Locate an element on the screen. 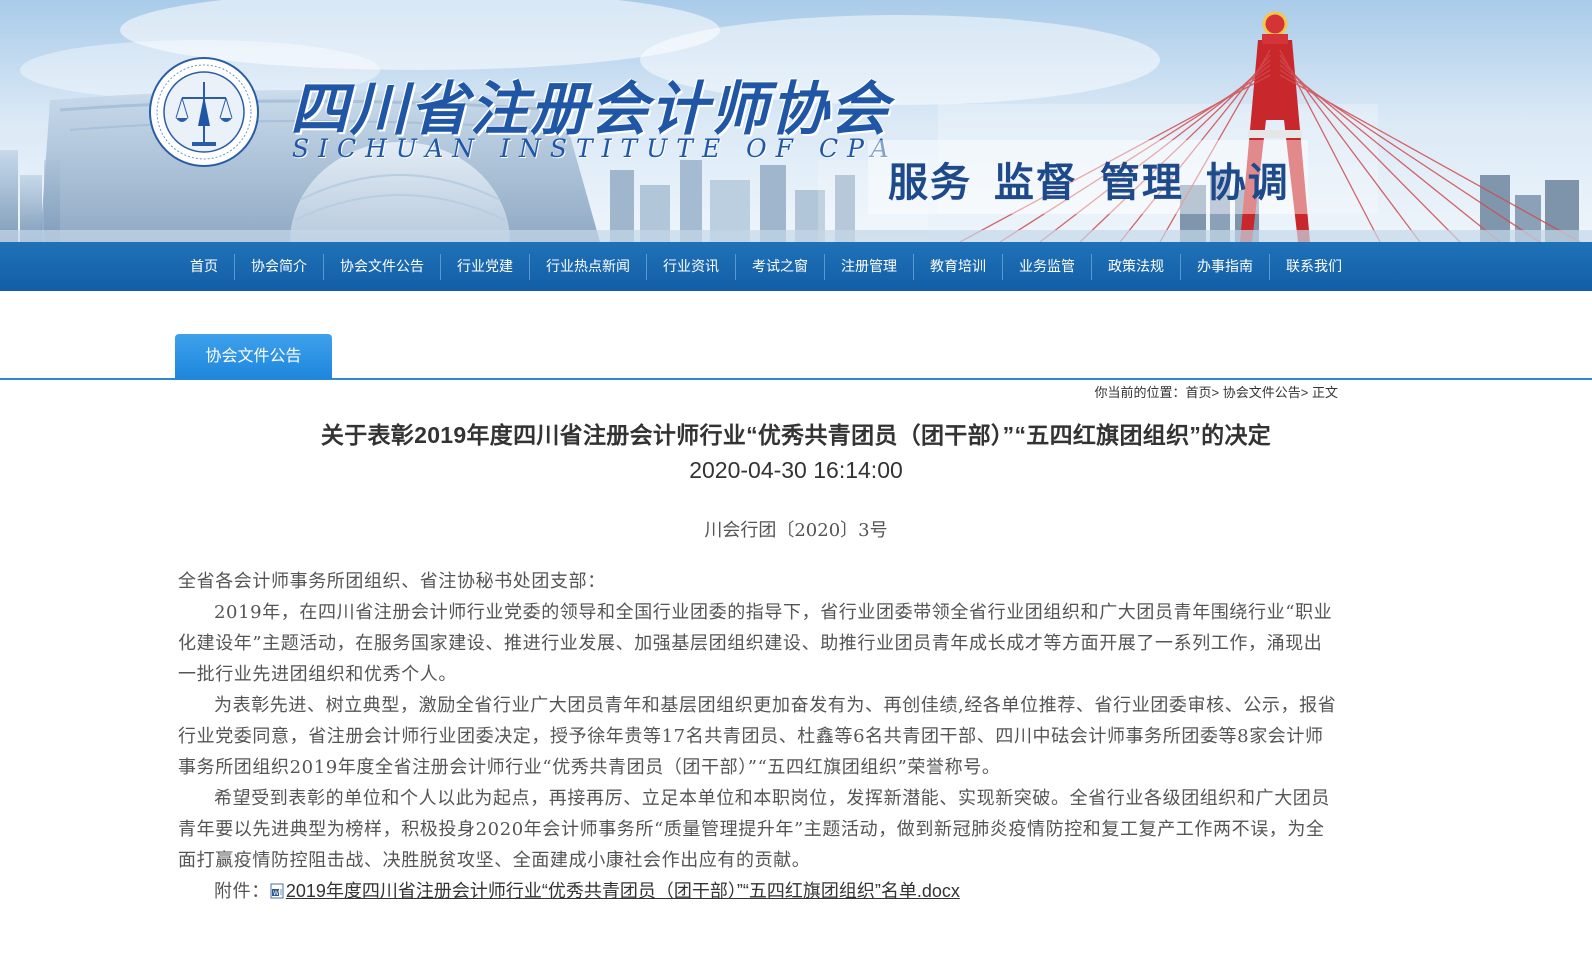 The height and width of the screenshot is (961, 1592). nav-item-policy: 政策法规 is located at coordinates (1136, 266).